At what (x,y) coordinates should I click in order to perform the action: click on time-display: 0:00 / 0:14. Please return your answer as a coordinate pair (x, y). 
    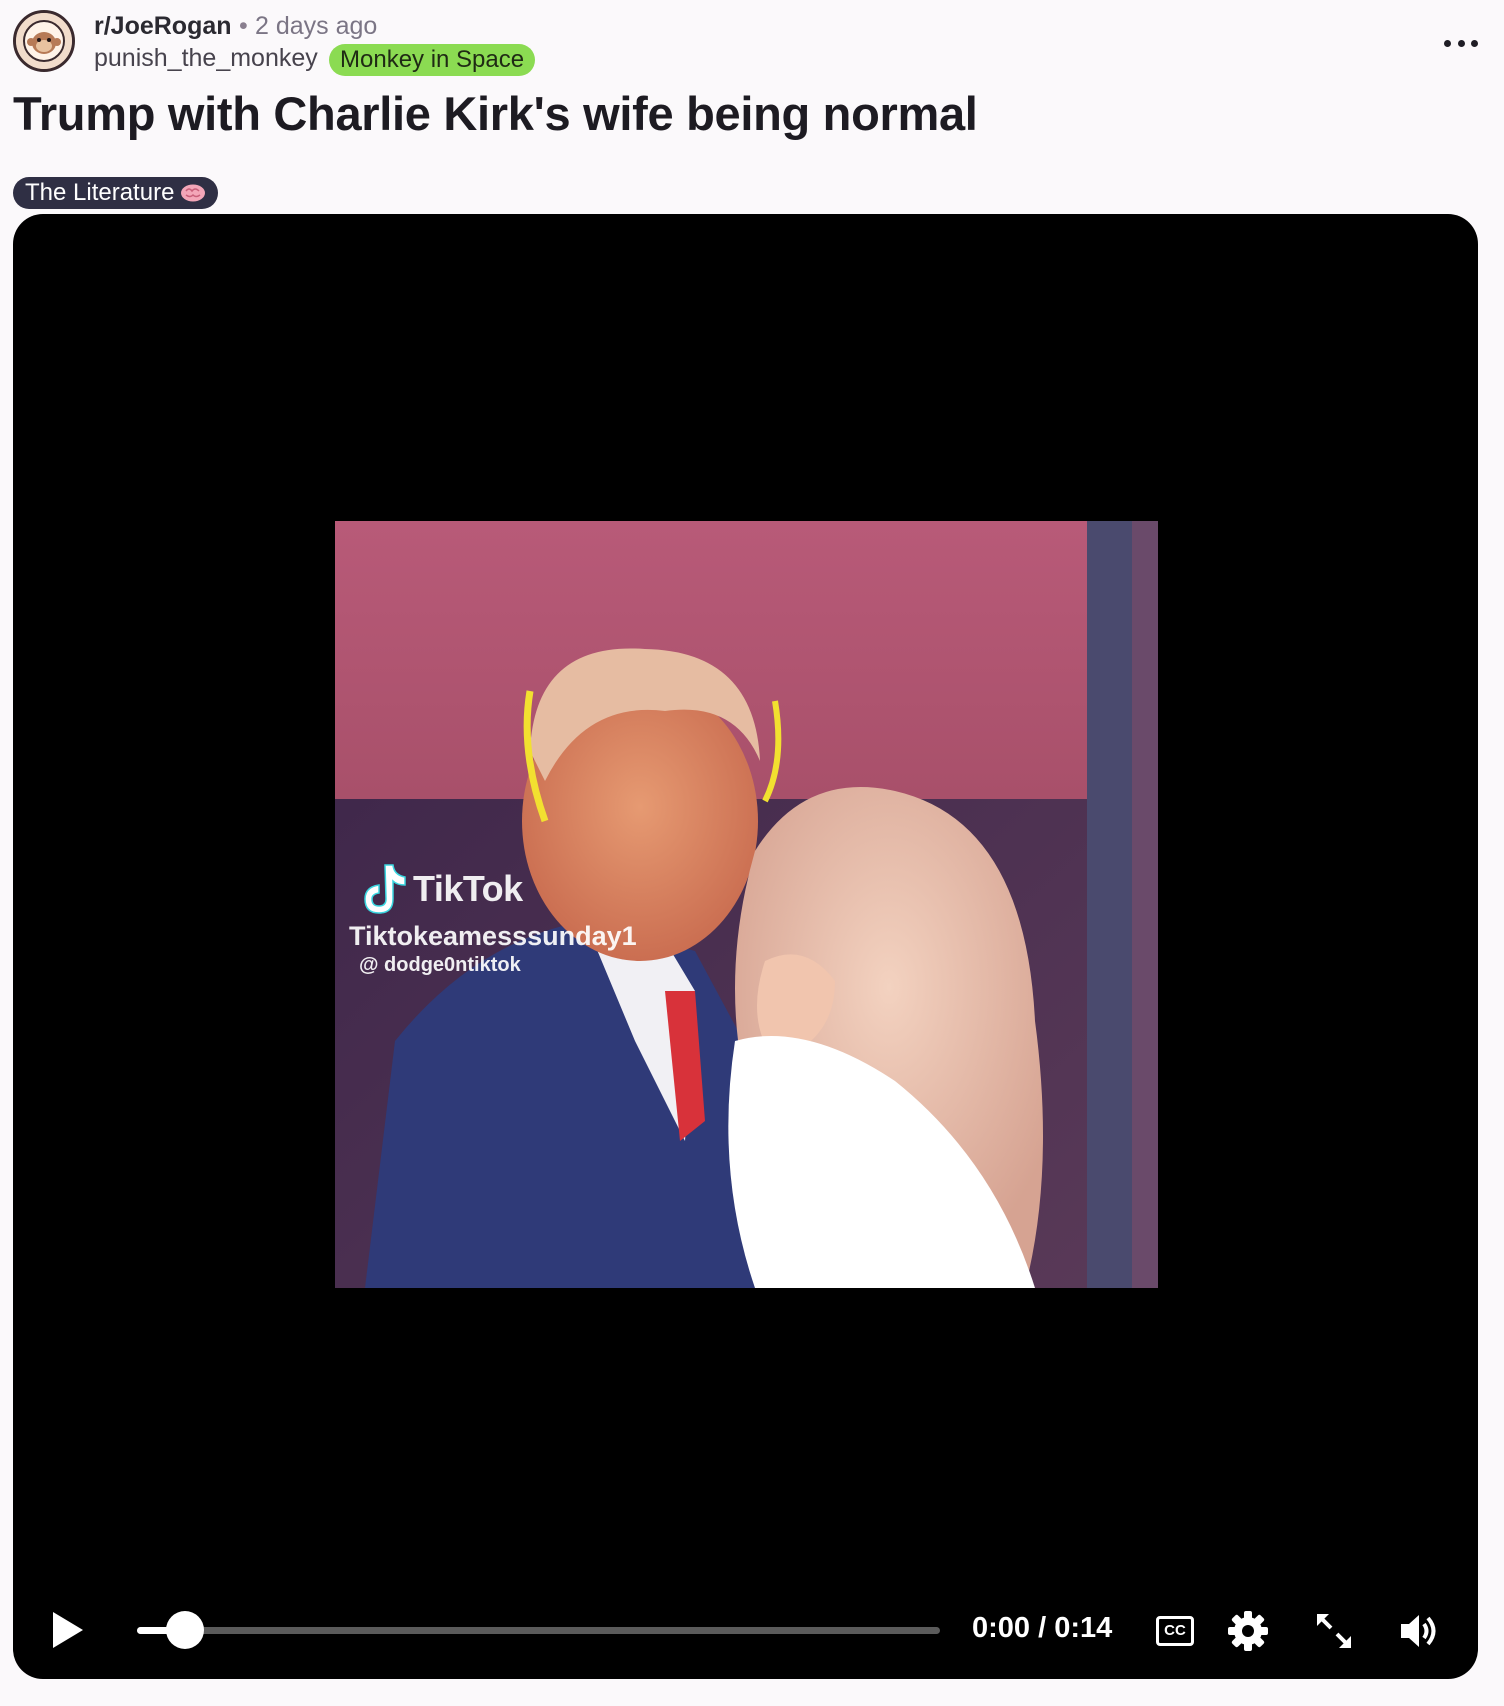
    Looking at the image, I should click on (1042, 1628).